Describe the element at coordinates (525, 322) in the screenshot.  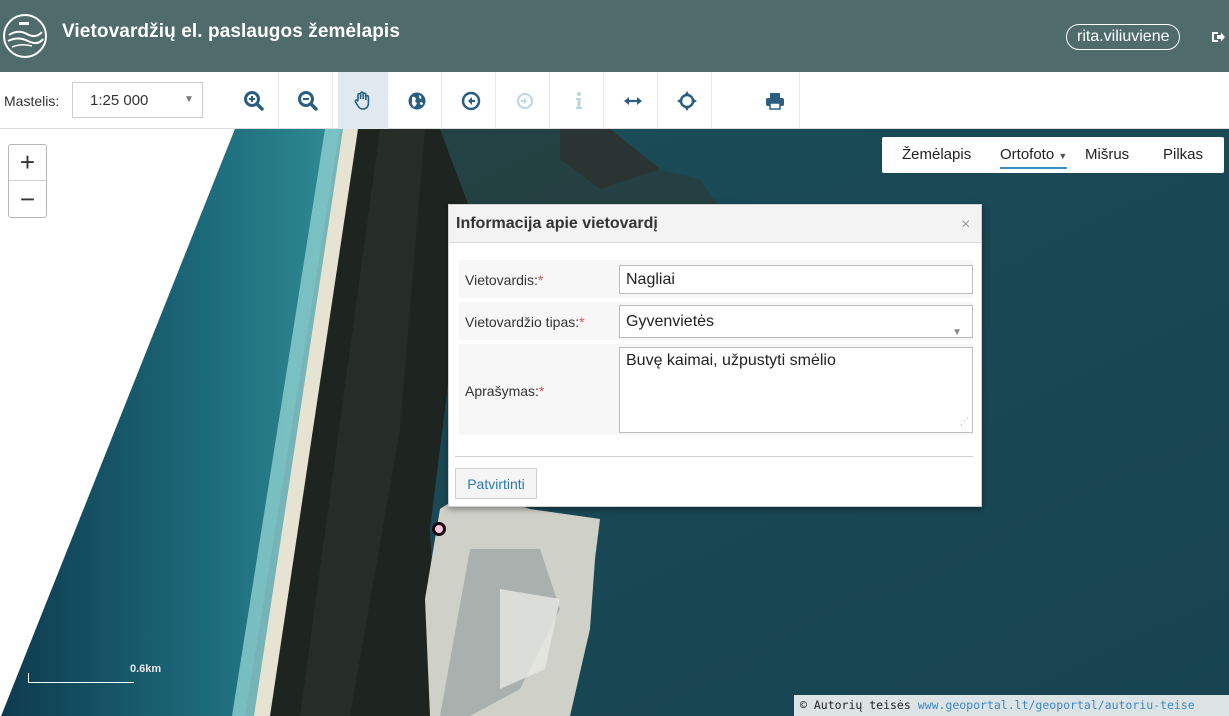
I see `type-label: Vietovardžio tipas:*` at that location.